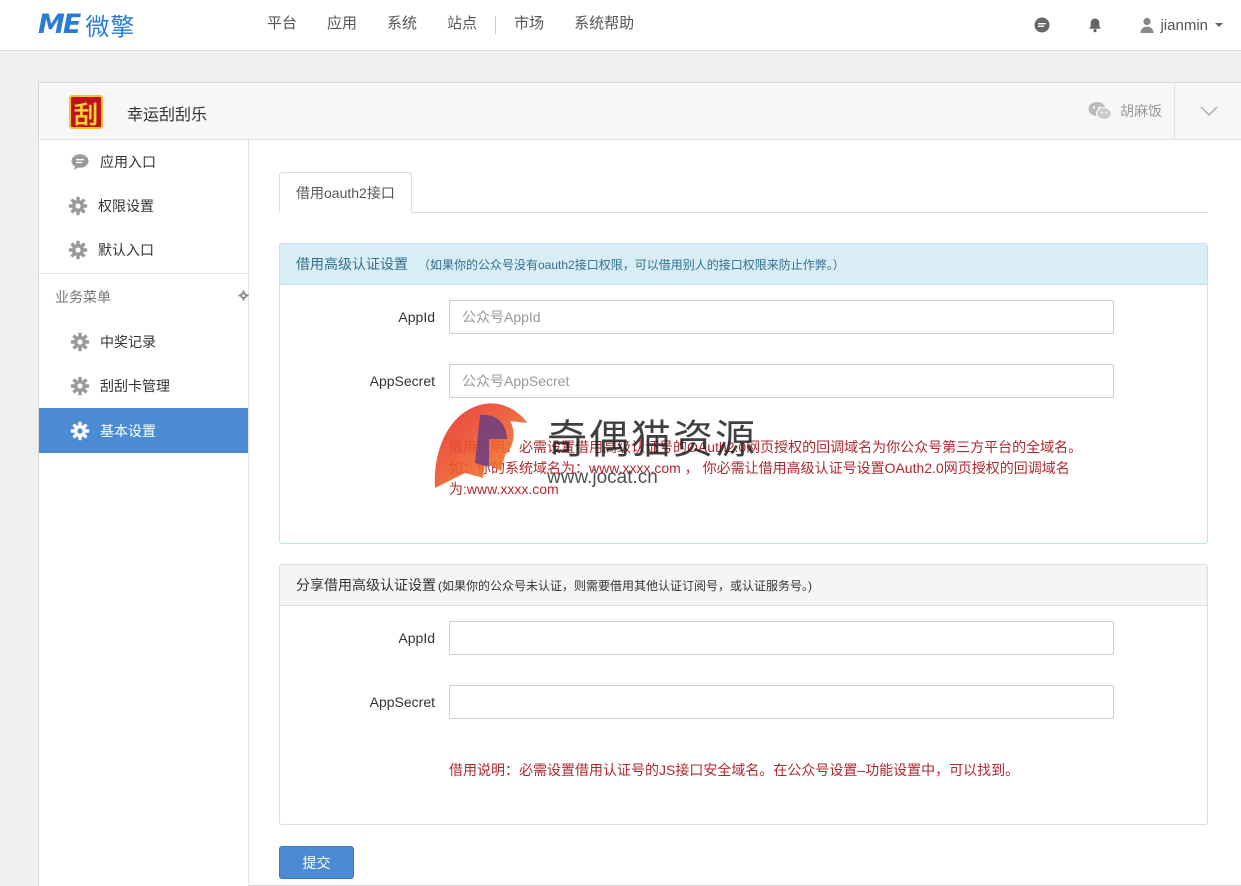 This screenshot has width=1241, height=886. What do you see at coordinates (781, 381) in the screenshot?
I see `appsecret-input` at bounding box center [781, 381].